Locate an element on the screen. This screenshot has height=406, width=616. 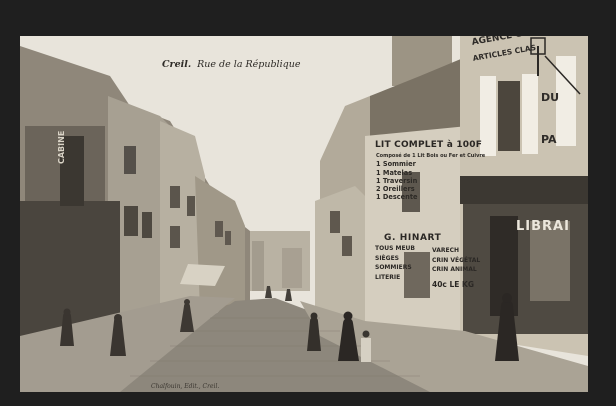
caption-place: Creil. is located at coordinates (177, 64).